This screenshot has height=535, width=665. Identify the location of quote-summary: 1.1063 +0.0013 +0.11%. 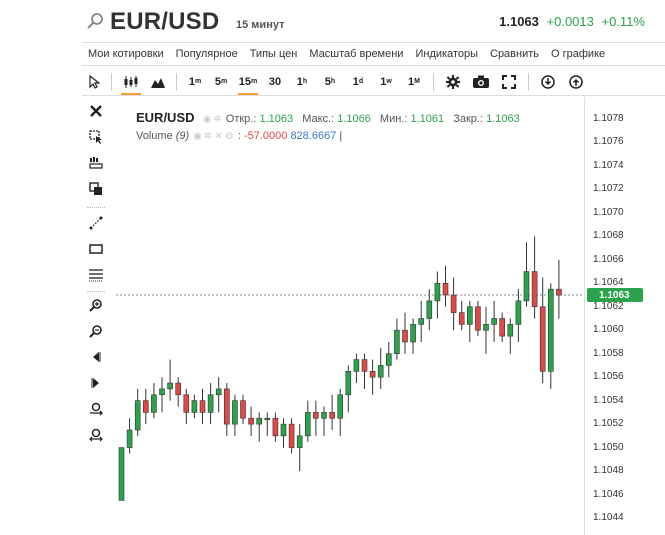
(572, 21).